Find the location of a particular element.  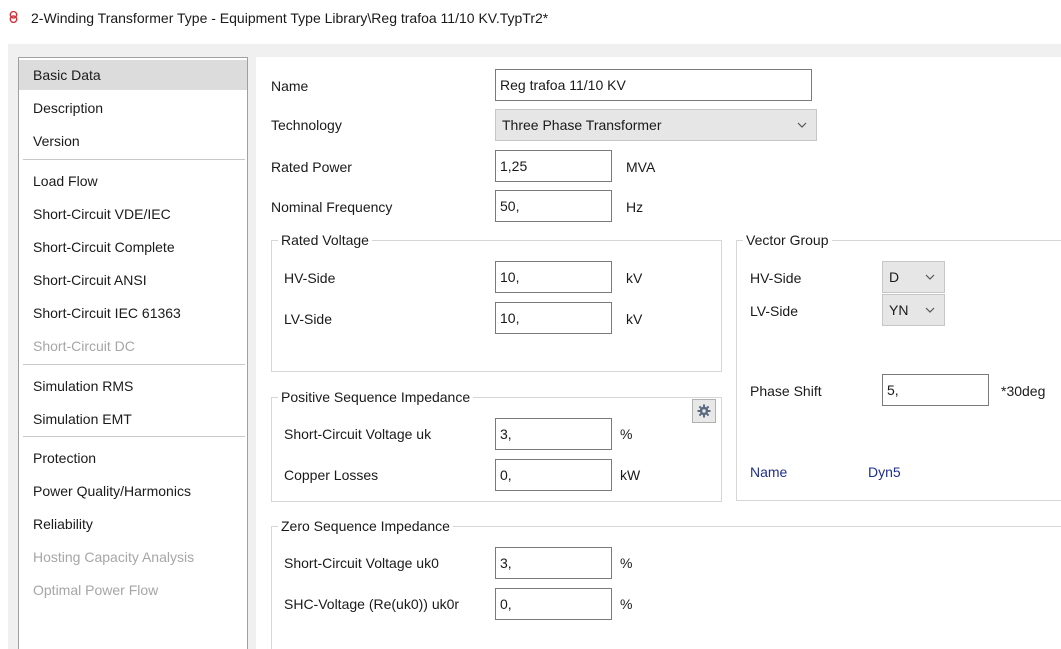

sidebar-item-basic-data: Basic Data is located at coordinates (133, 75).